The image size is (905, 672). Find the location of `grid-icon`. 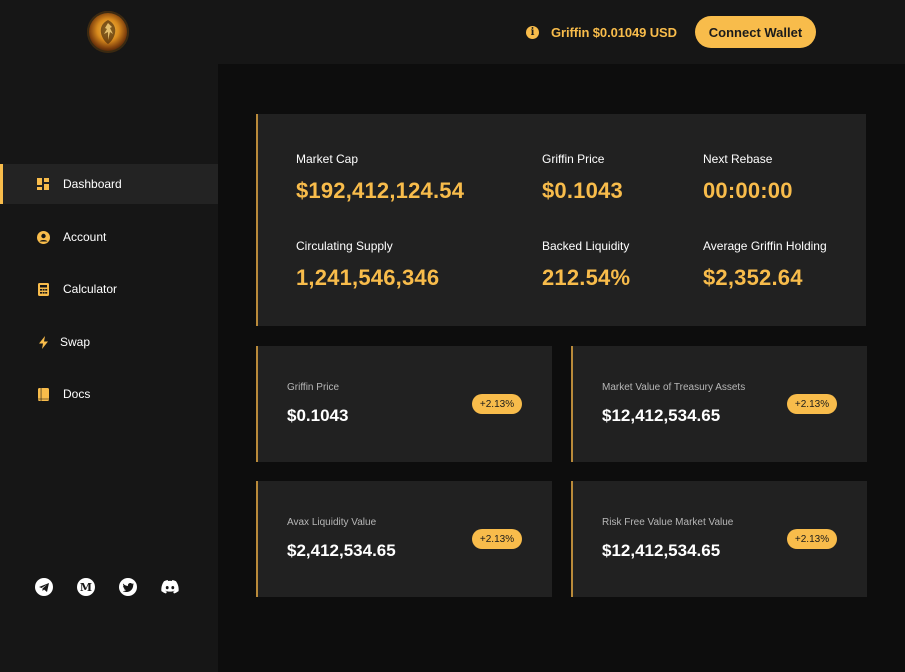

grid-icon is located at coordinates (43, 184).